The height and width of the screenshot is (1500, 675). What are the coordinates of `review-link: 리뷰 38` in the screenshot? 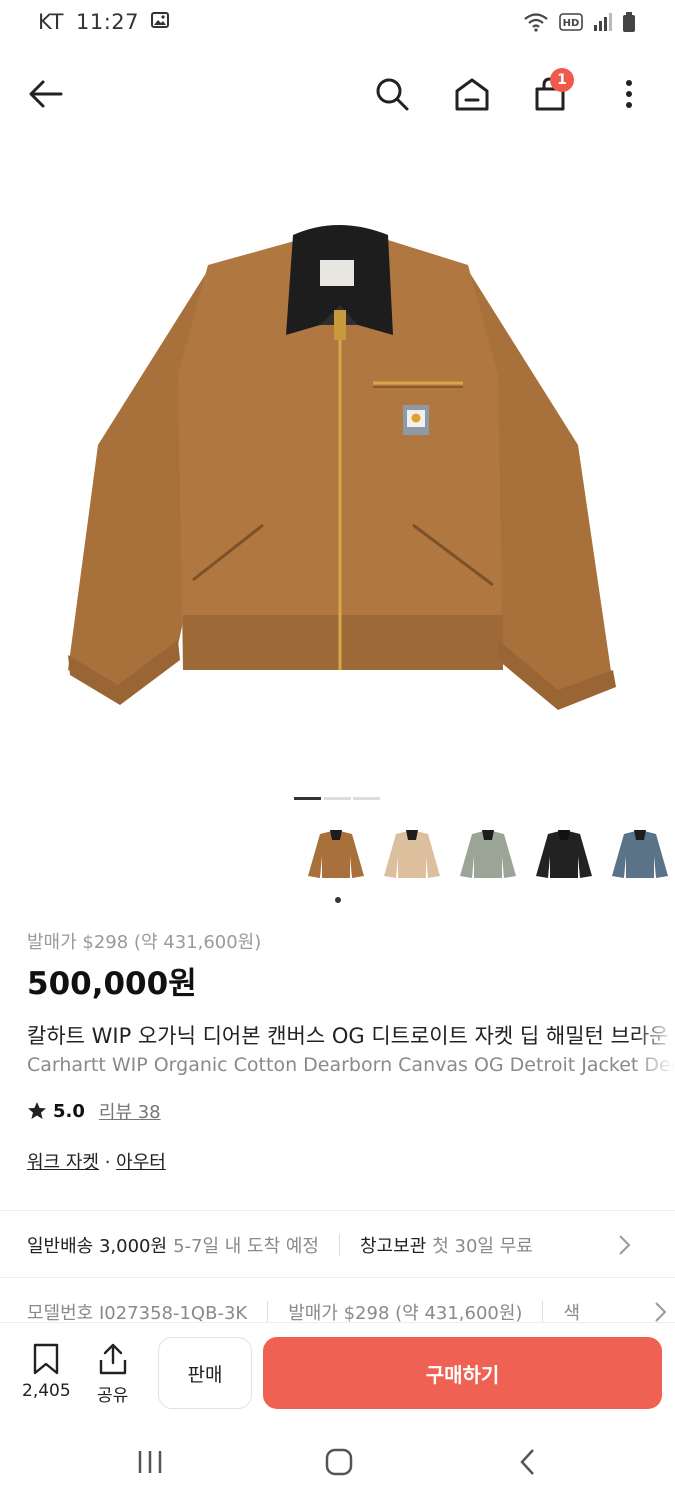 It's located at (130, 1111).